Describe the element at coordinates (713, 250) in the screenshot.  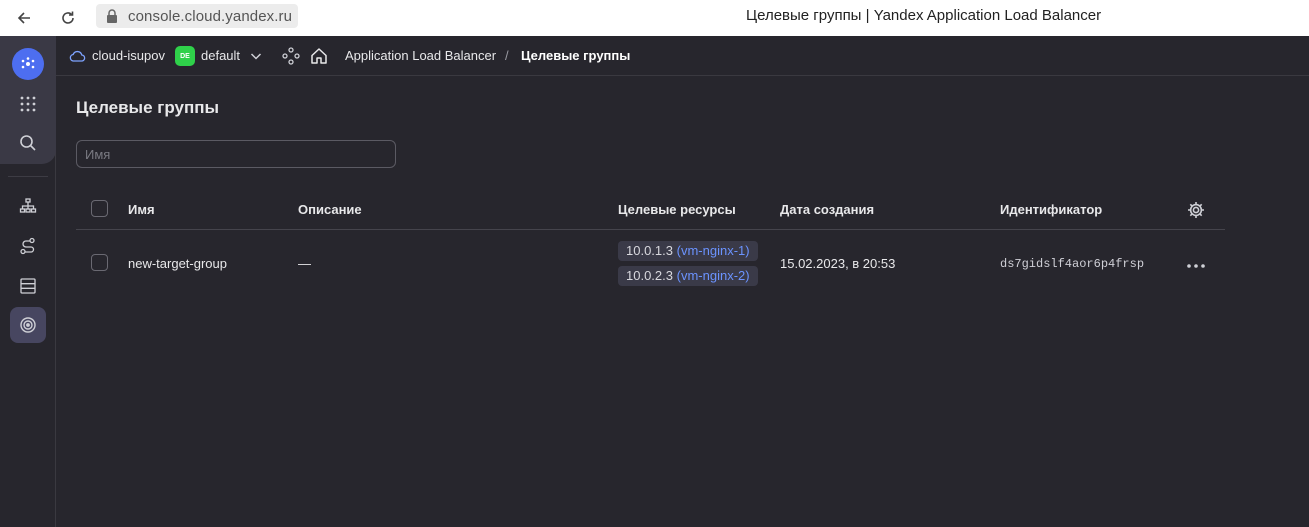
I see `resource-vm-link: (vm-nginx-1)` at that location.